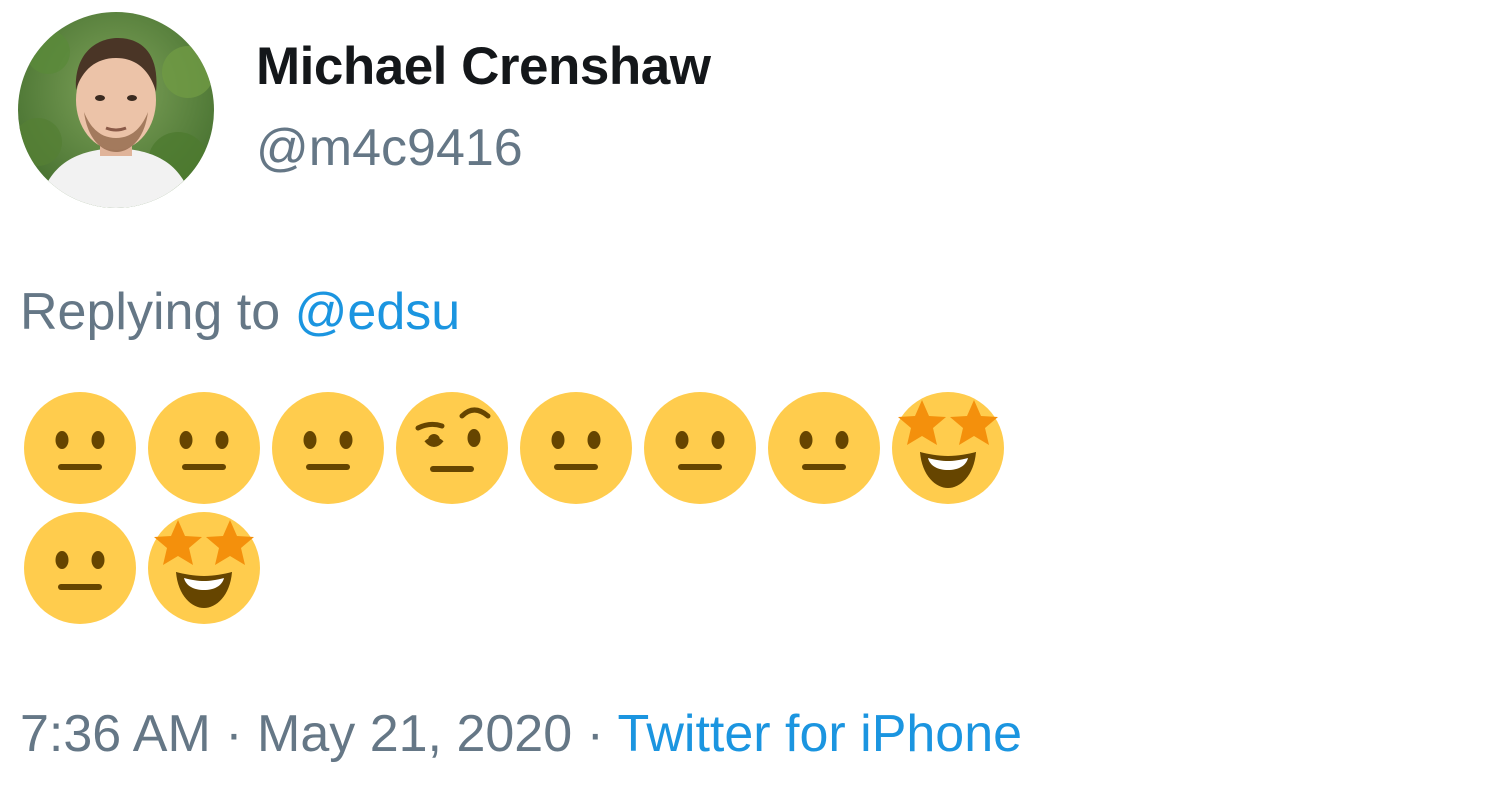 Image resolution: width=1504 pixels, height=792 pixels. What do you see at coordinates (819, 734) in the screenshot?
I see `tweet-source-link: Twitter for iPhone` at bounding box center [819, 734].